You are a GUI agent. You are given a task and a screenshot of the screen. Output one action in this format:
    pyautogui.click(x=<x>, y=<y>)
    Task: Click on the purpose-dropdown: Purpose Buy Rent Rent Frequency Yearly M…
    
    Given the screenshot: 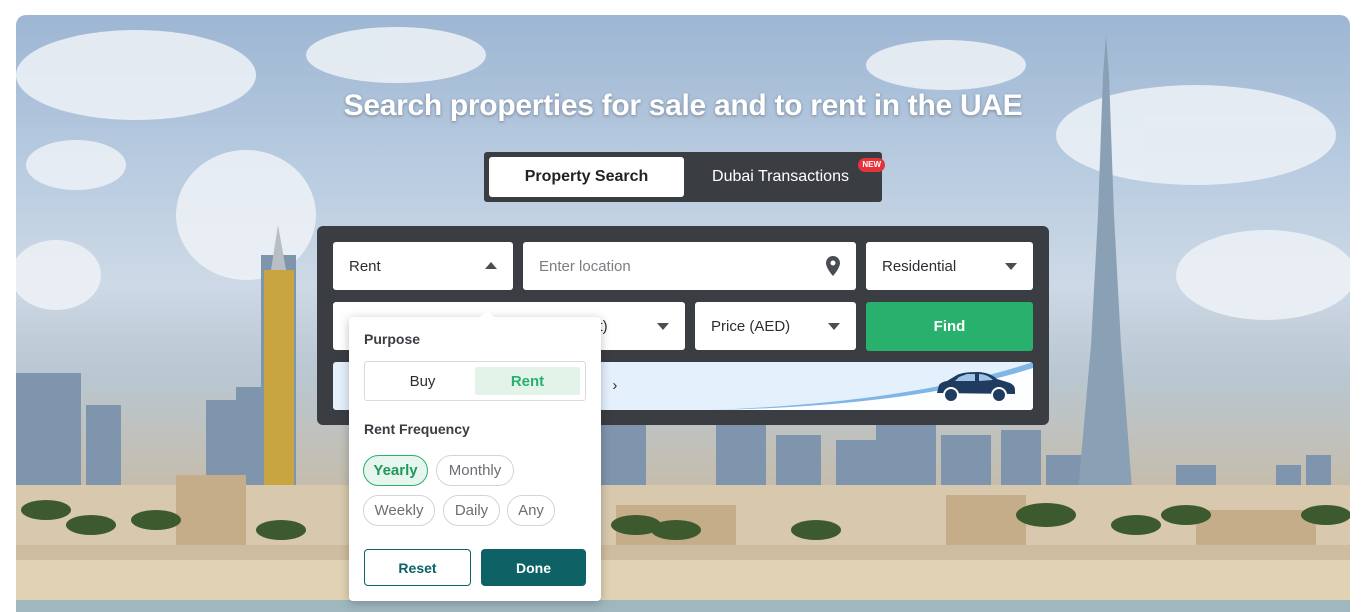 What is the action you would take?
    pyautogui.click(x=475, y=455)
    